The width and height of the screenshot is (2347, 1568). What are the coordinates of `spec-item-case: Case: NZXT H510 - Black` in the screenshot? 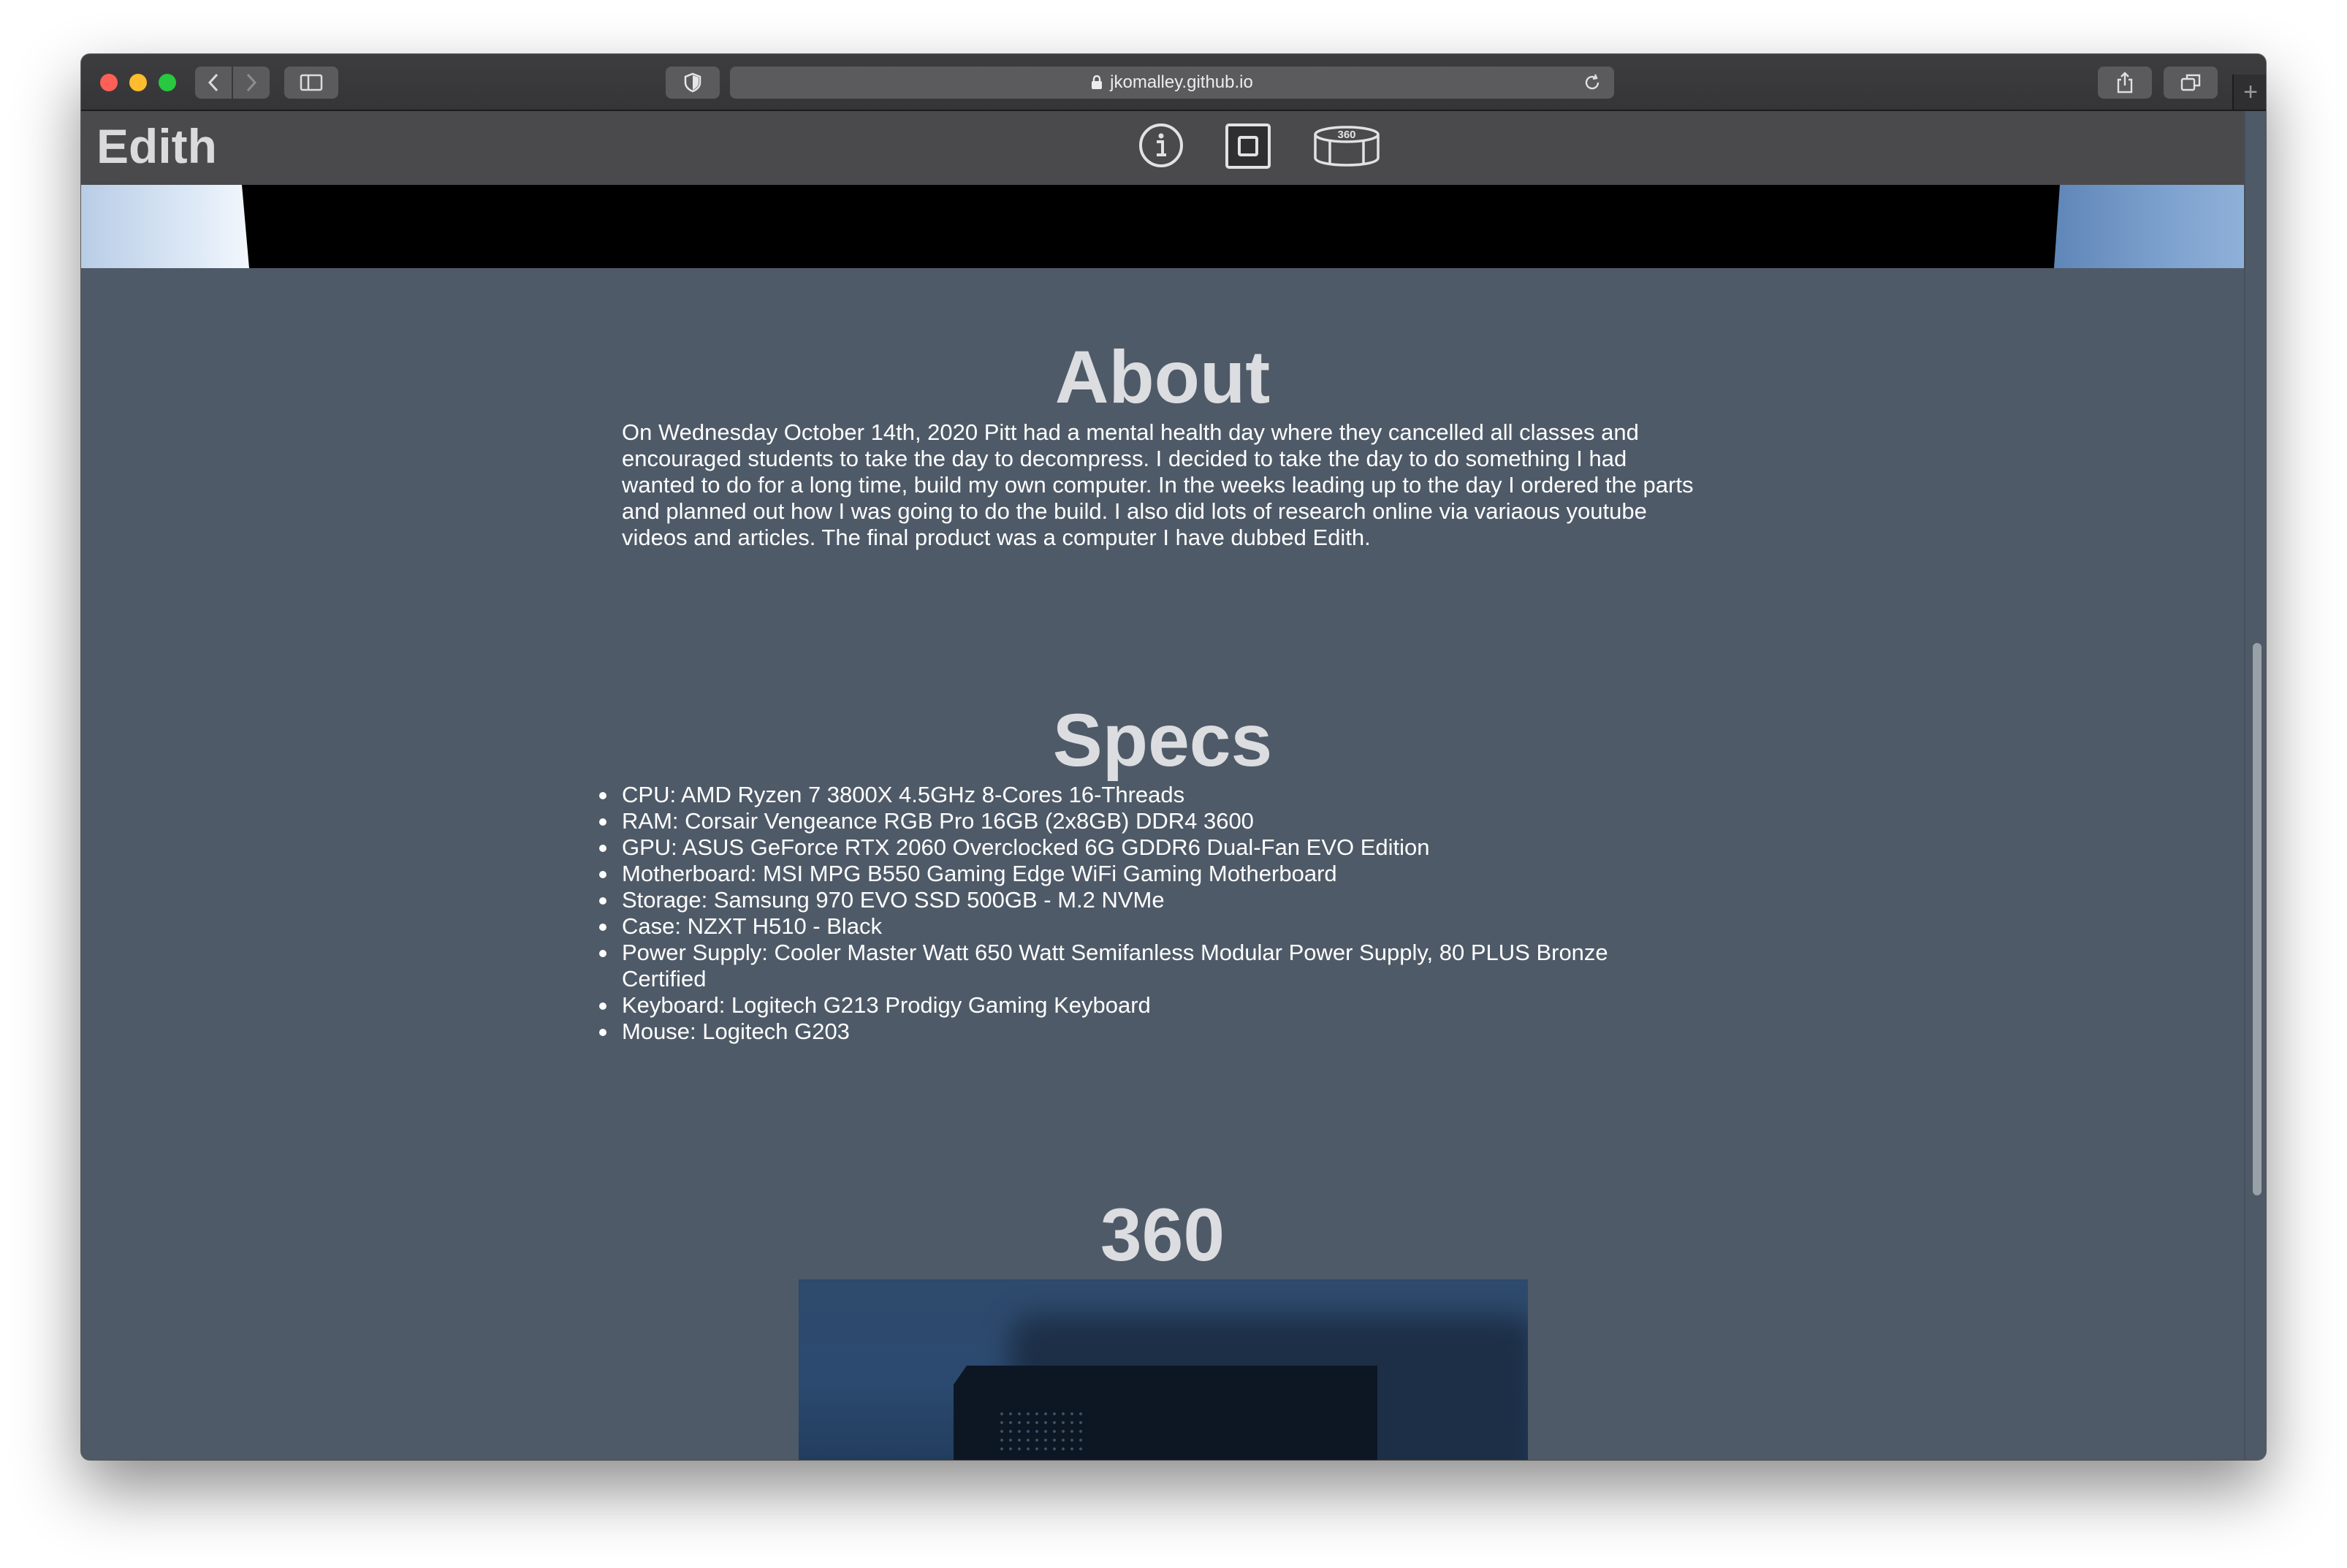 It's located at (1148, 926).